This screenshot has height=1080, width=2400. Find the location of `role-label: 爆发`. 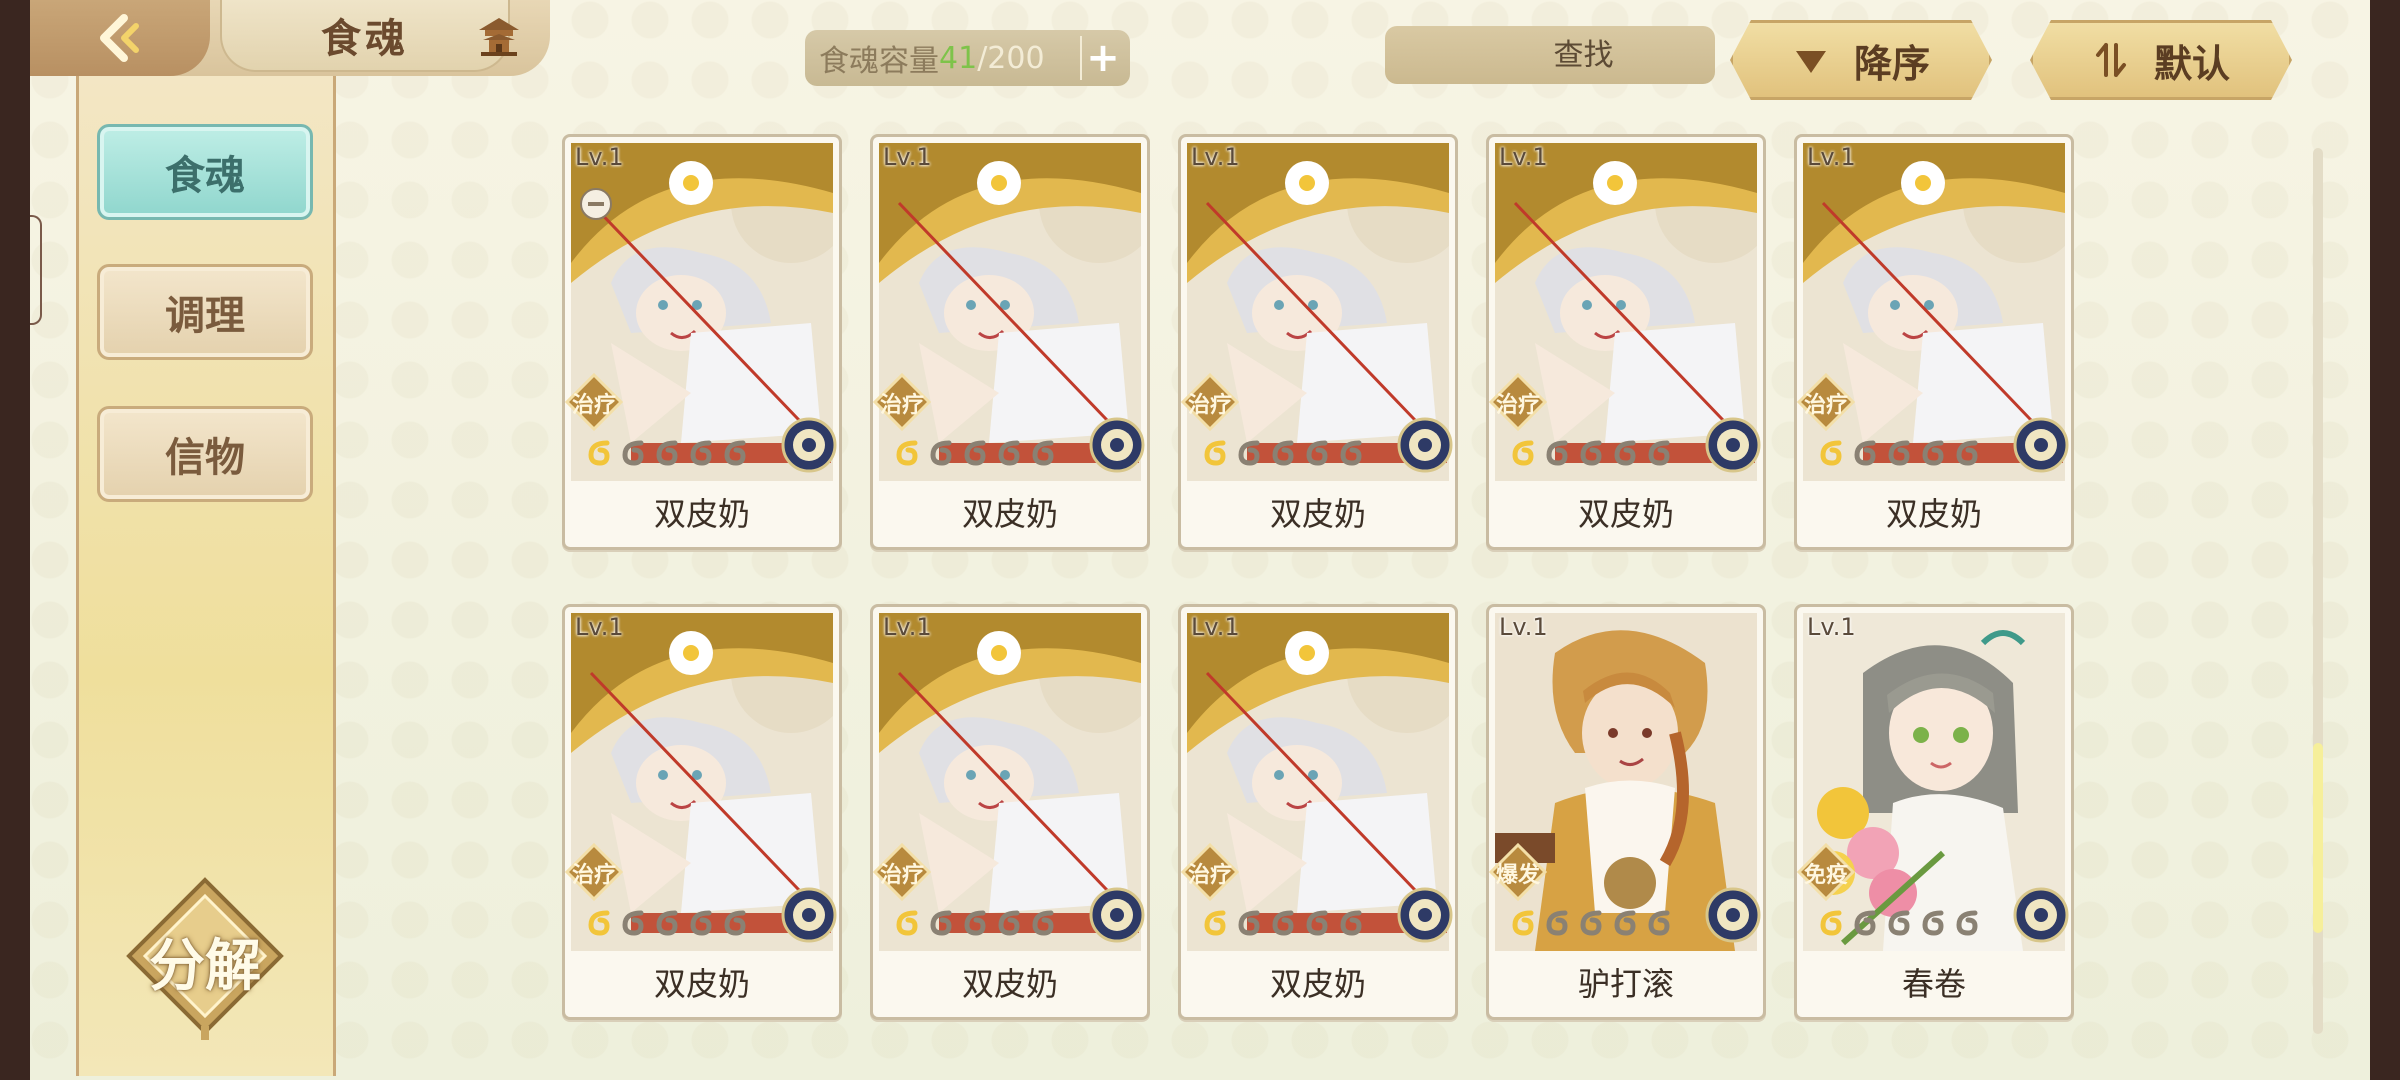

role-label: 爆发 is located at coordinates (1517, 875).